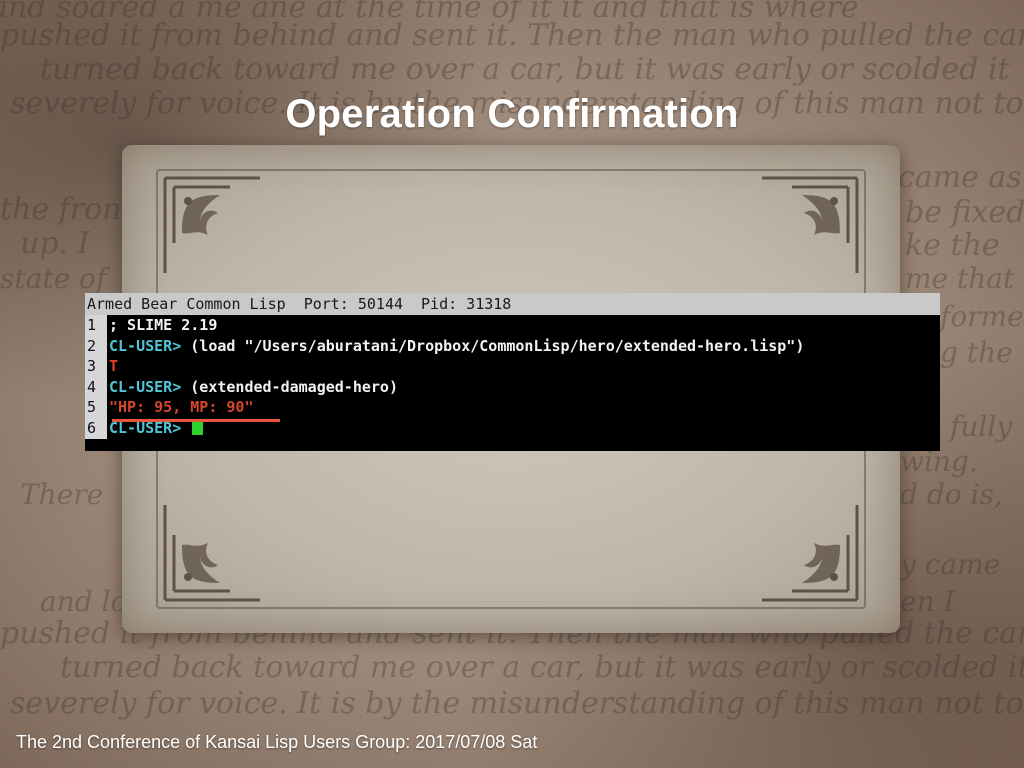  Describe the element at coordinates (964, 212) in the screenshot. I see `background-script-decoration: be fixed` at that location.